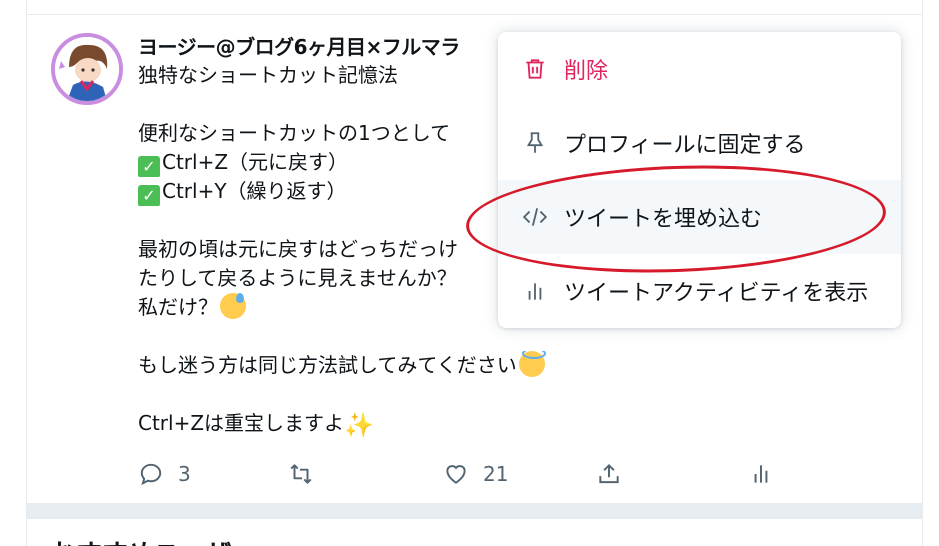 This screenshot has width=939, height=546. I want to click on menu-item-embed: ツイートを埋め込む, so click(699, 217).